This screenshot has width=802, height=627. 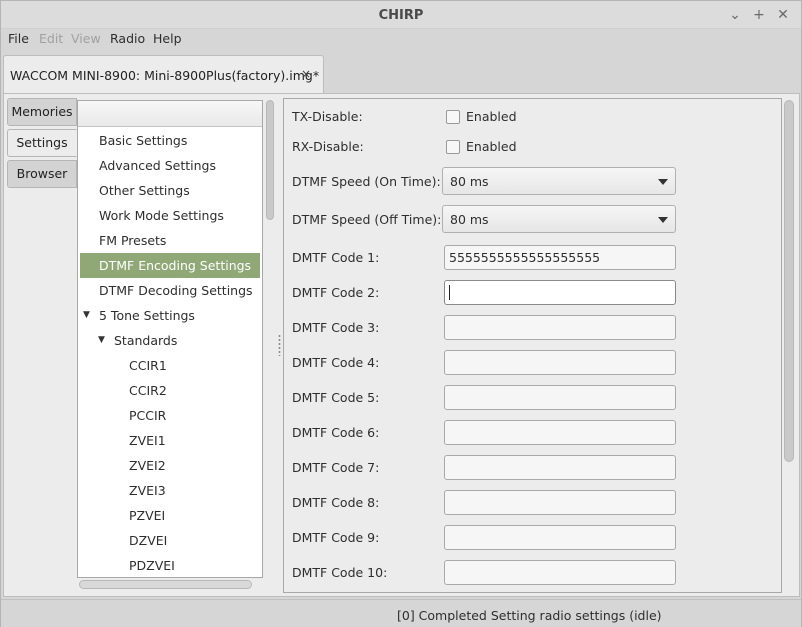 I want to click on dtmf-code-9-label: DMTF Code 9:, so click(x=336, y=537).